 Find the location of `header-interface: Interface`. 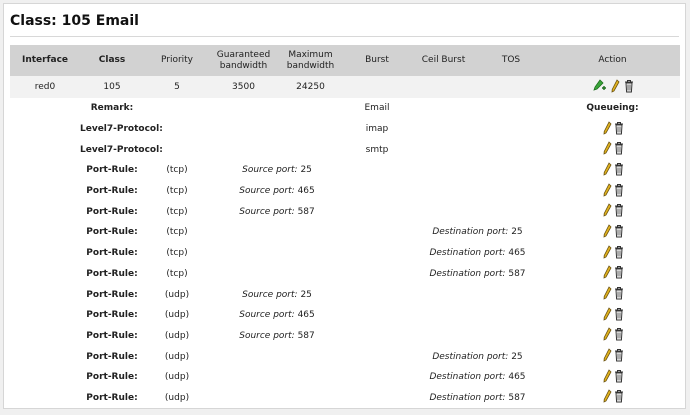

header-interface: Interface is located at coordinates (45, 60).